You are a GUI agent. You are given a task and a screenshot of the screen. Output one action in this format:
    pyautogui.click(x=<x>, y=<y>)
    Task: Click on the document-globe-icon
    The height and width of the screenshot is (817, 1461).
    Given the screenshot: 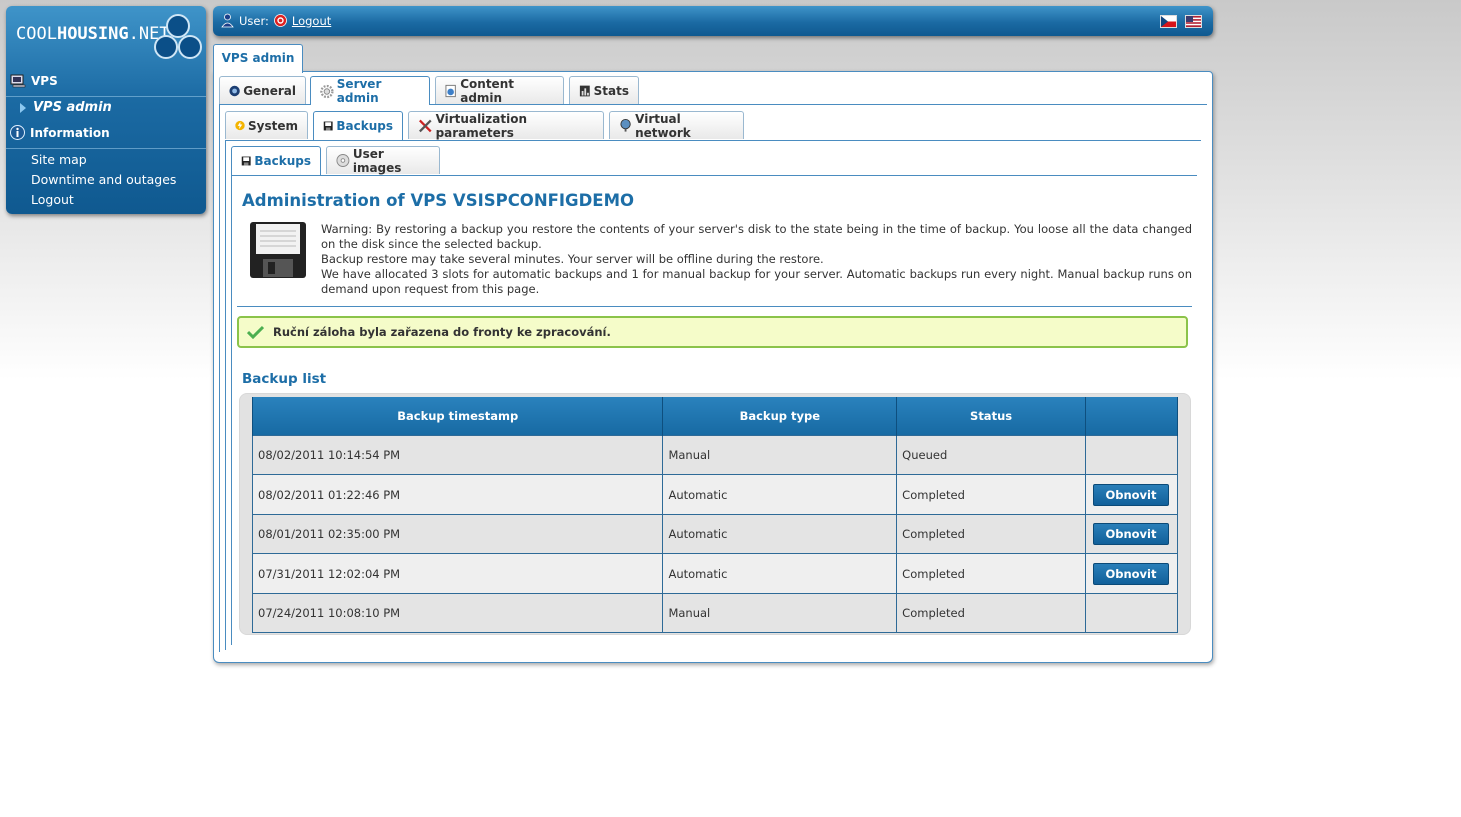 What is the action you would take?
    pyautogui.click(x=450, y=90)
    